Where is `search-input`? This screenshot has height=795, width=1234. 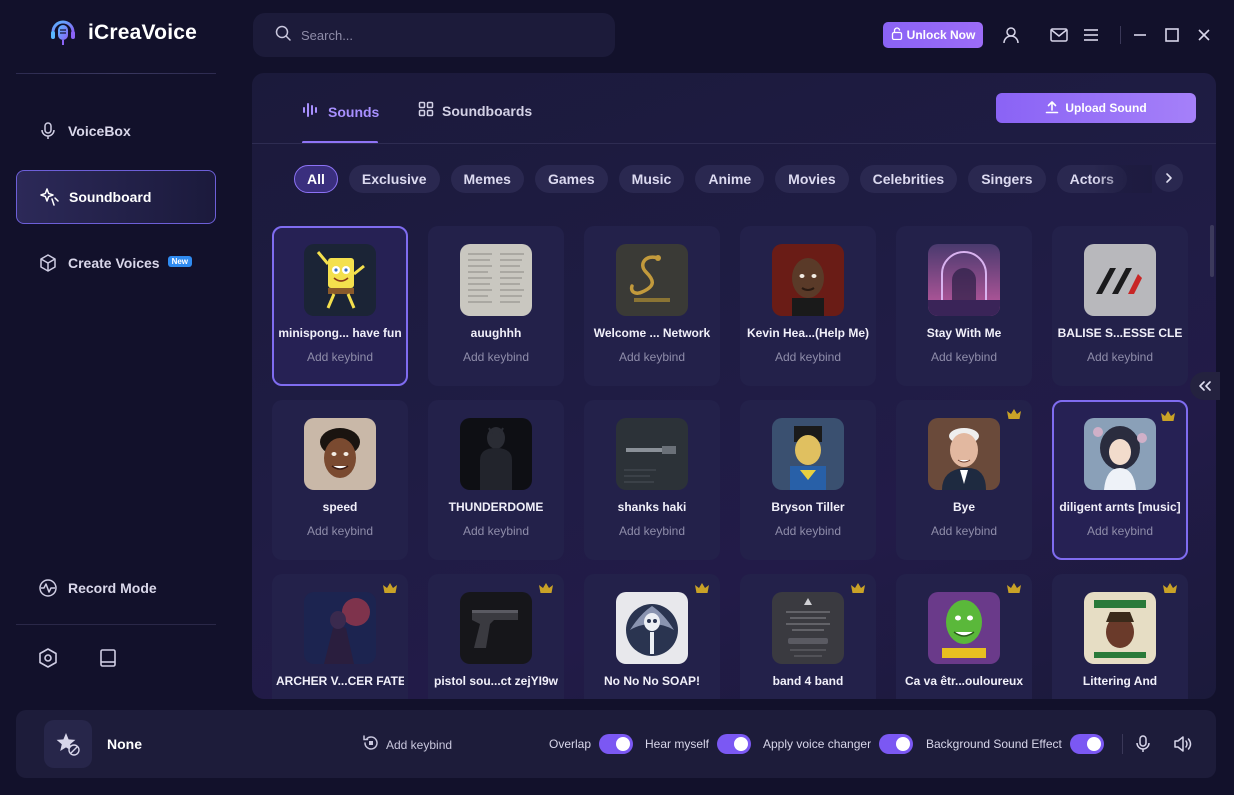 search-input is located at coordinates (446, 35).